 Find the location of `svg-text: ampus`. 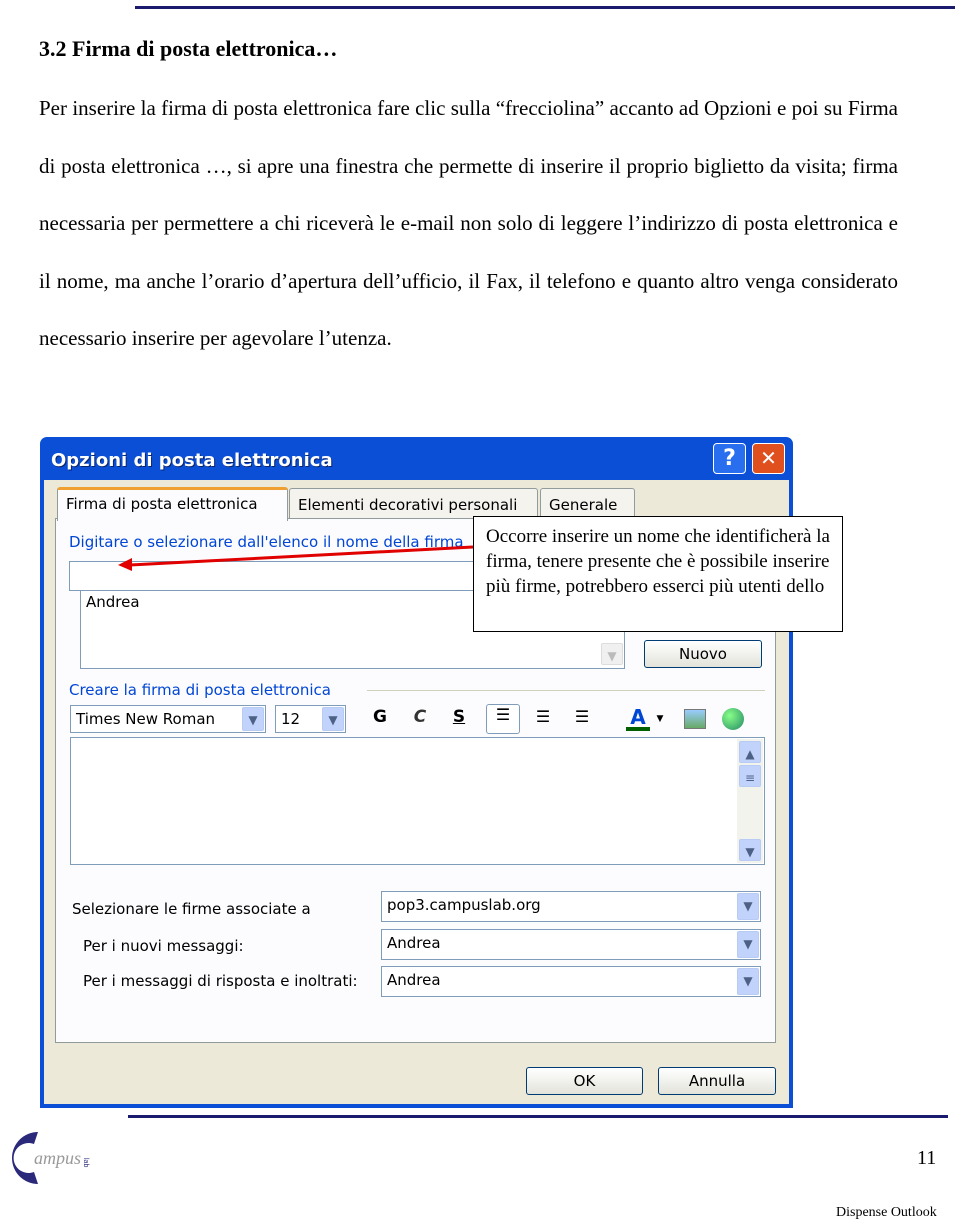

svg-text: ampus is located at coordinates (57, 1158).